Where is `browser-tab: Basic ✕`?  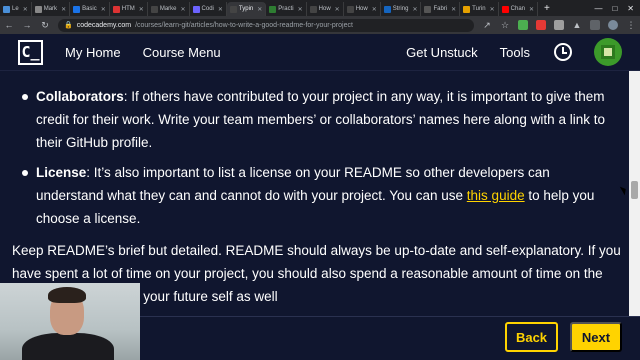 browser-tab: Basic ✕ is located at coordinates (90, 9).